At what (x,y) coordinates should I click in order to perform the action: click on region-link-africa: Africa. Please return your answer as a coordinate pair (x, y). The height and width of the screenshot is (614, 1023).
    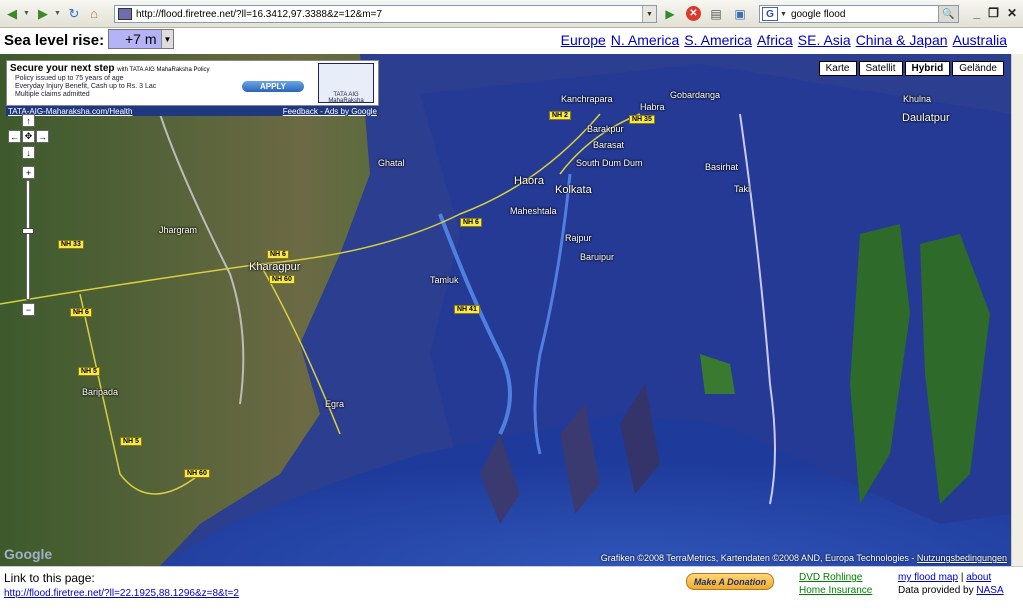
    Looking at the image, I should click on (775, 40).